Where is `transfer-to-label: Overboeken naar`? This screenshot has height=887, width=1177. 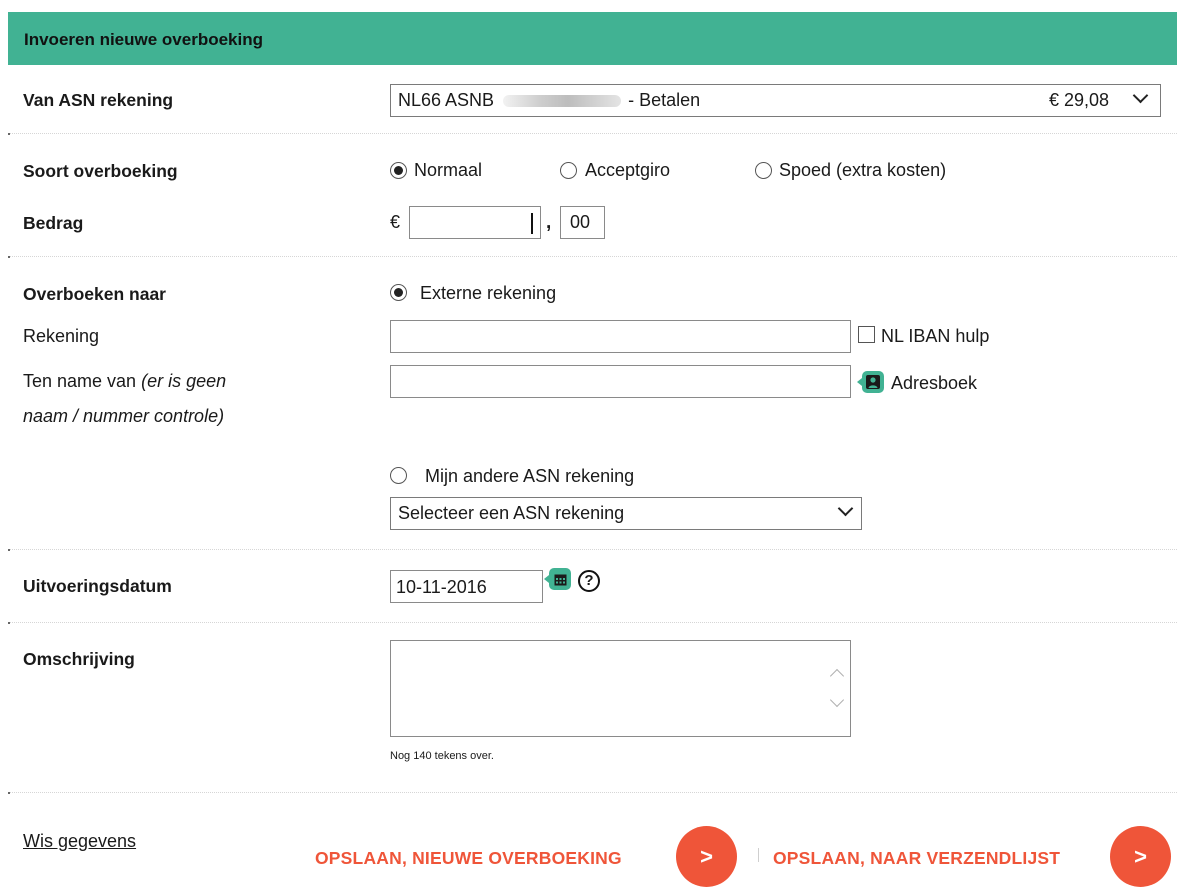 transfer-to-label: Overboeken naar is located at coordinates (94, 294).